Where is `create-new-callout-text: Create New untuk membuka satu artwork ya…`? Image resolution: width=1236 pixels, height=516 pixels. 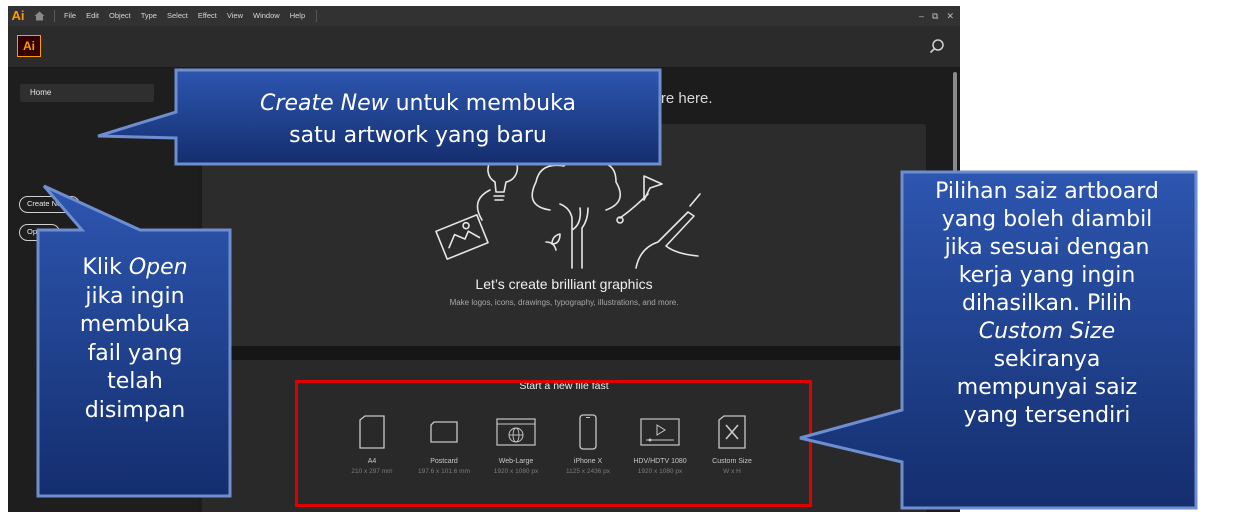 create-new-callout-text: Create New untuk membuka satu artwork ya… is located at coordinates (418, 119).